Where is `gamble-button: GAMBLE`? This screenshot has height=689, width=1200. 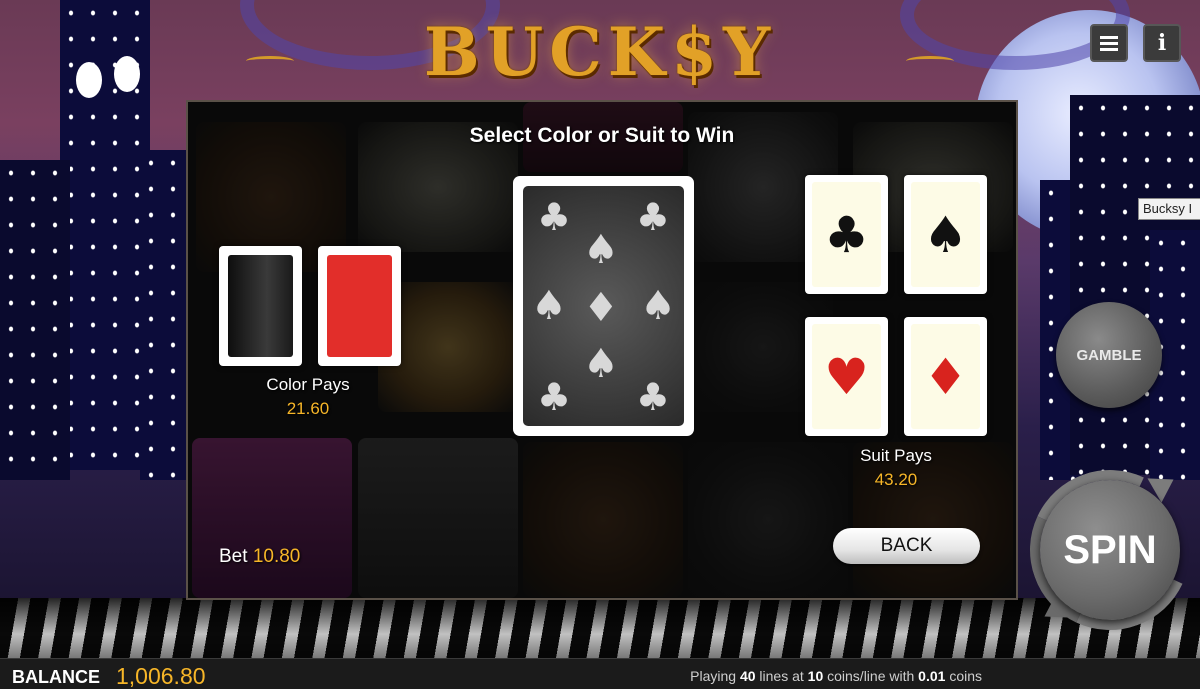 gamble-button: GAMBLE is located at coordinates (1109, 355).